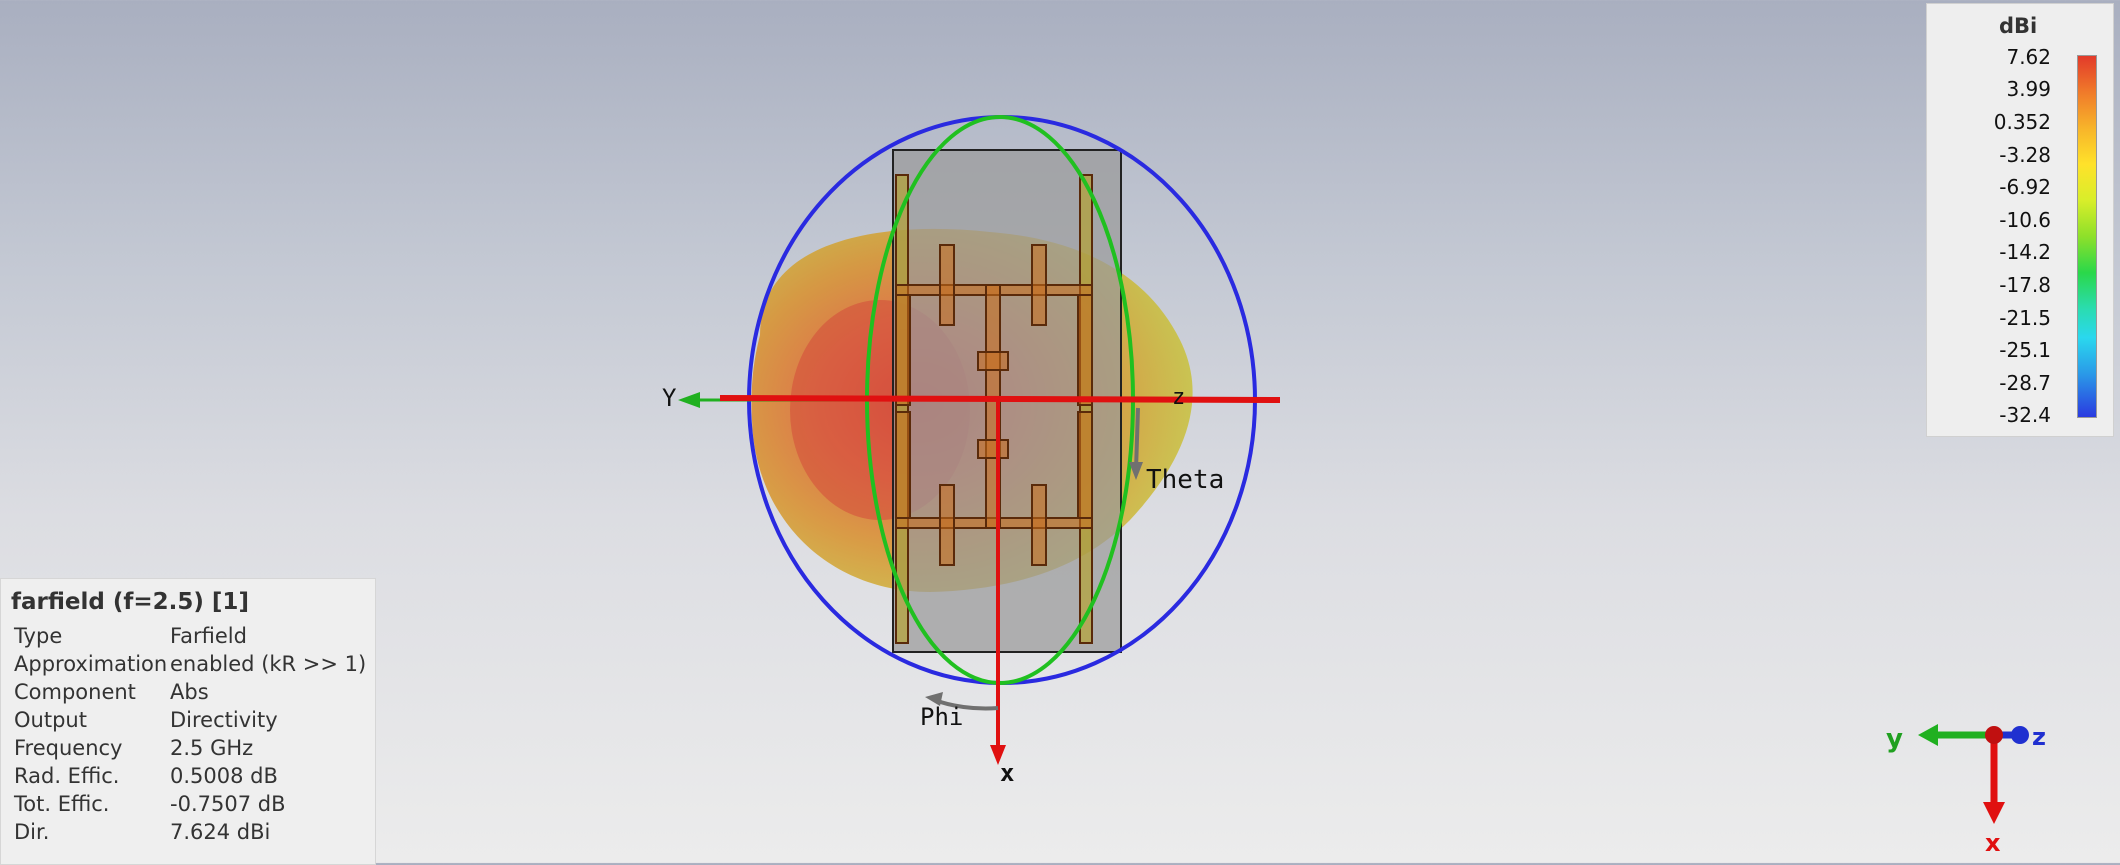 This screenshot has height=865, width=2120. What do you see at coordinates (130, 636) in the screenshot?
I see `info-row-type: Type Farfield` at bounding box center [130, 636].